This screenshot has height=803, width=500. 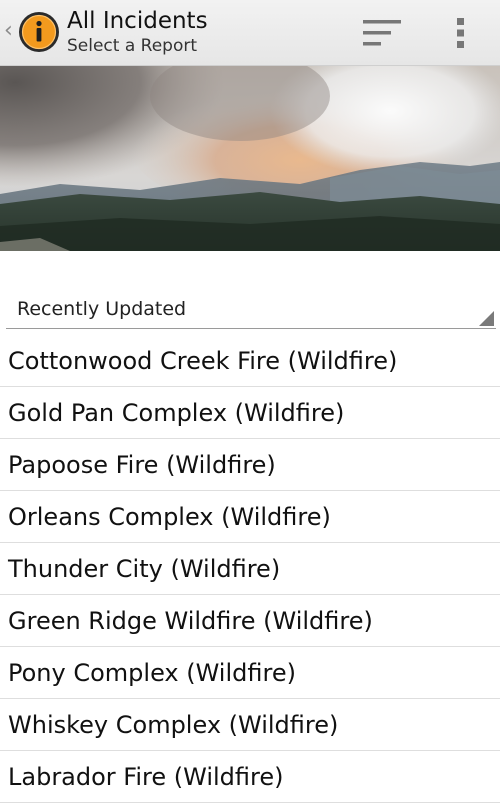 What do you see at coordinates (250, 361) in the screenshot?
I see `list-item: Cottonwood Creek Fire (Wildfire)` at bounding box center [250, 361].